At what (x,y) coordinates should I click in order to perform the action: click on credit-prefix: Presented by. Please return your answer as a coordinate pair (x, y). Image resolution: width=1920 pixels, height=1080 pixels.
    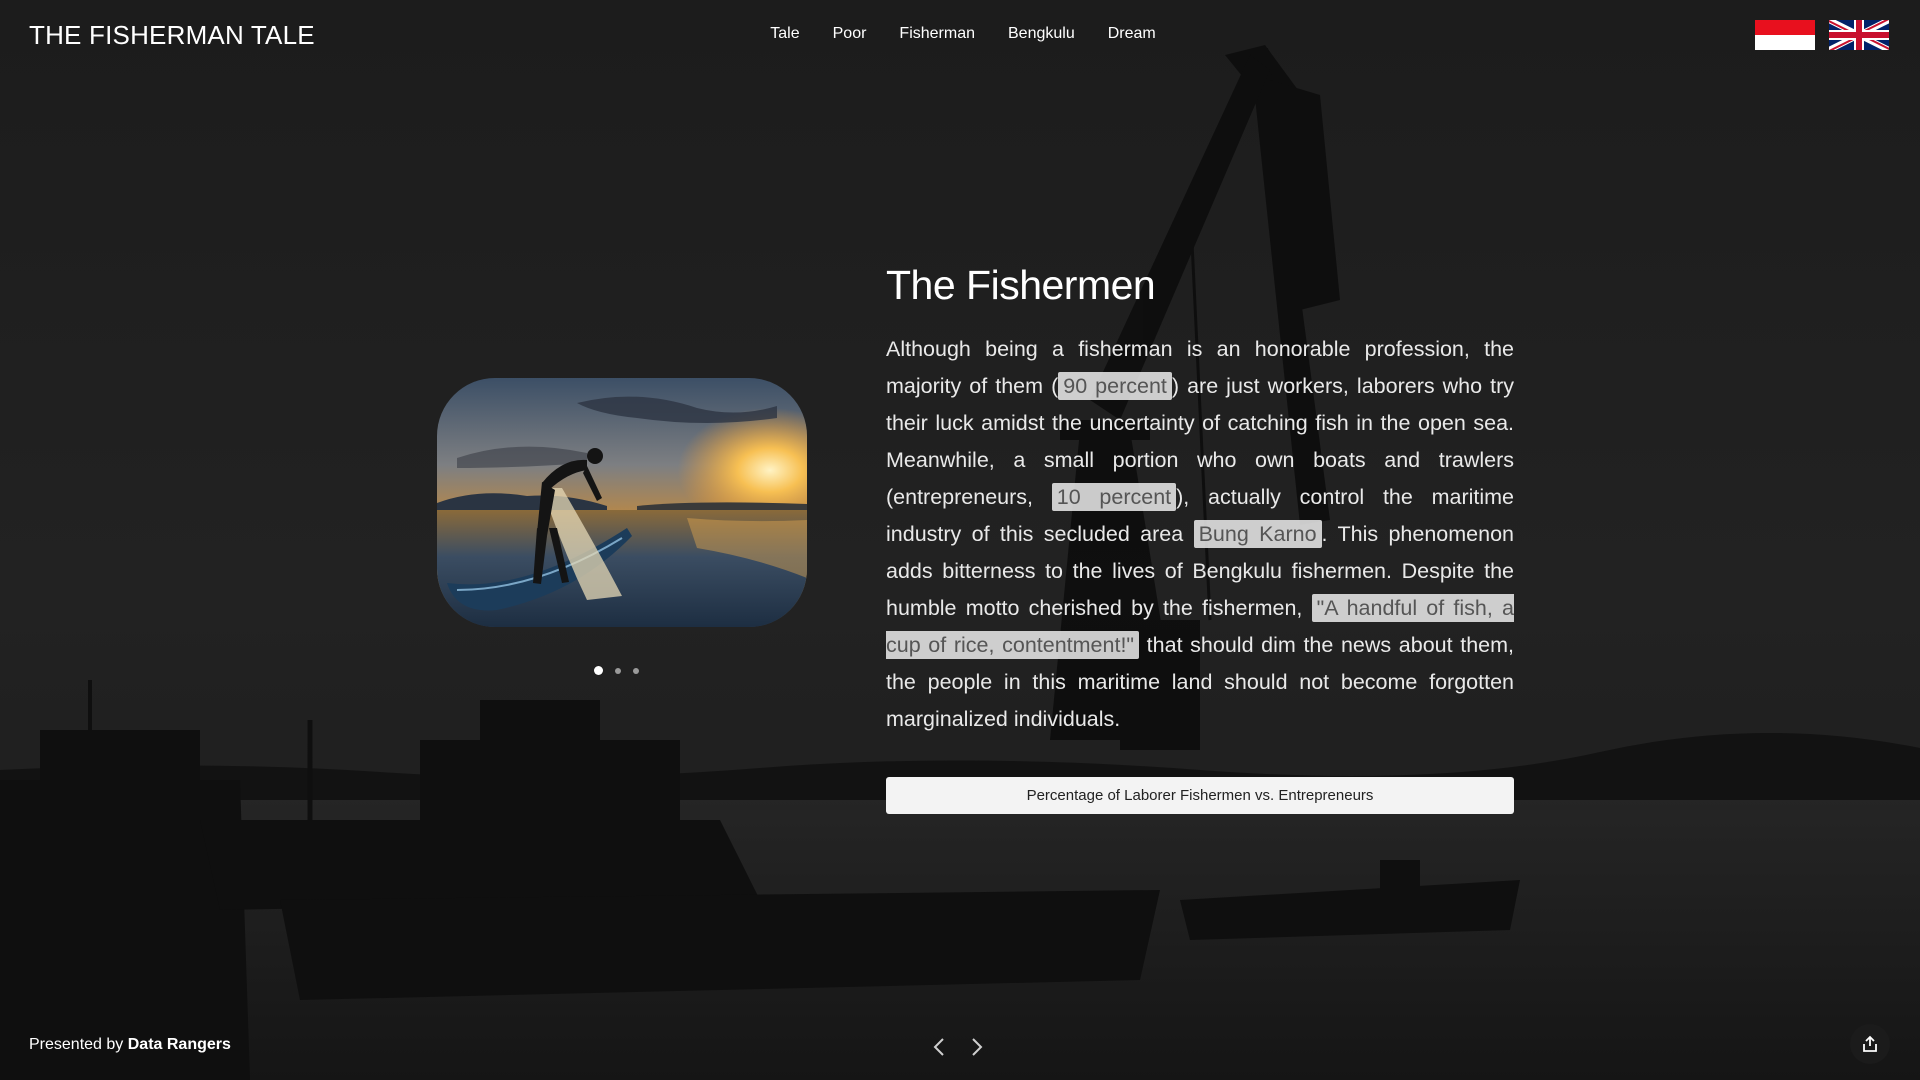
    Looking at the image, I should click on (78, 1044).